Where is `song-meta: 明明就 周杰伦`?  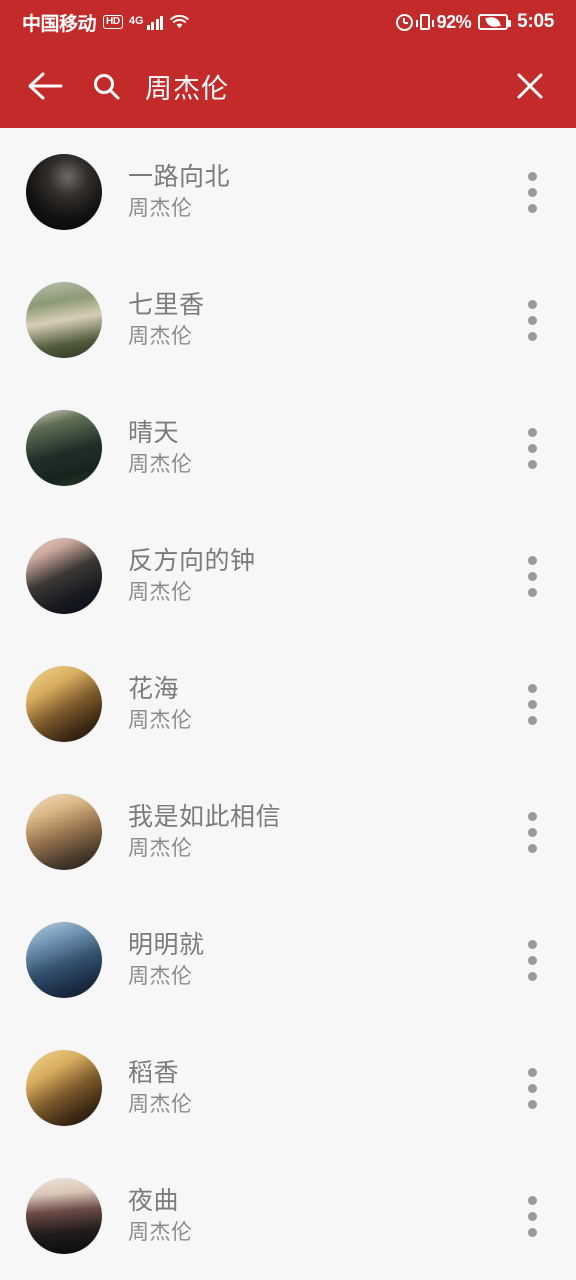
song-meta: 明明就 周杰伦 is located at coordinates (318, 960).